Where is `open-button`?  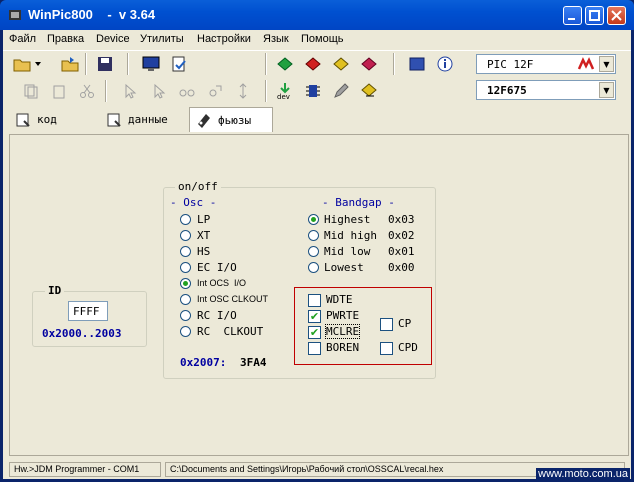 open-button is located at coordinates (22, 64).